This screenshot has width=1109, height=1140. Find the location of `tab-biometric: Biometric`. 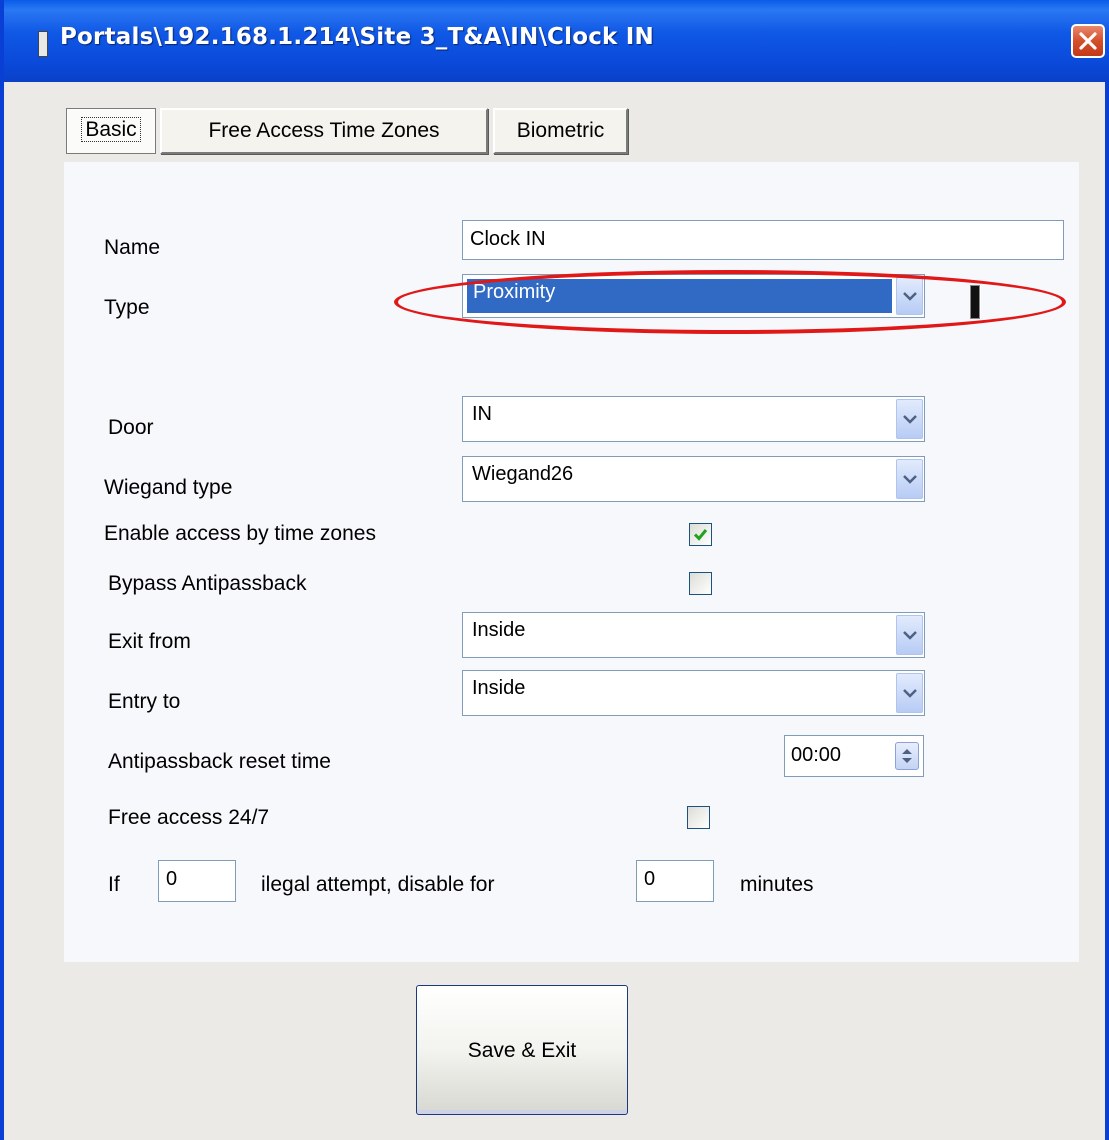

tab-biometric: Biometric is located at coordinates (560, 131).